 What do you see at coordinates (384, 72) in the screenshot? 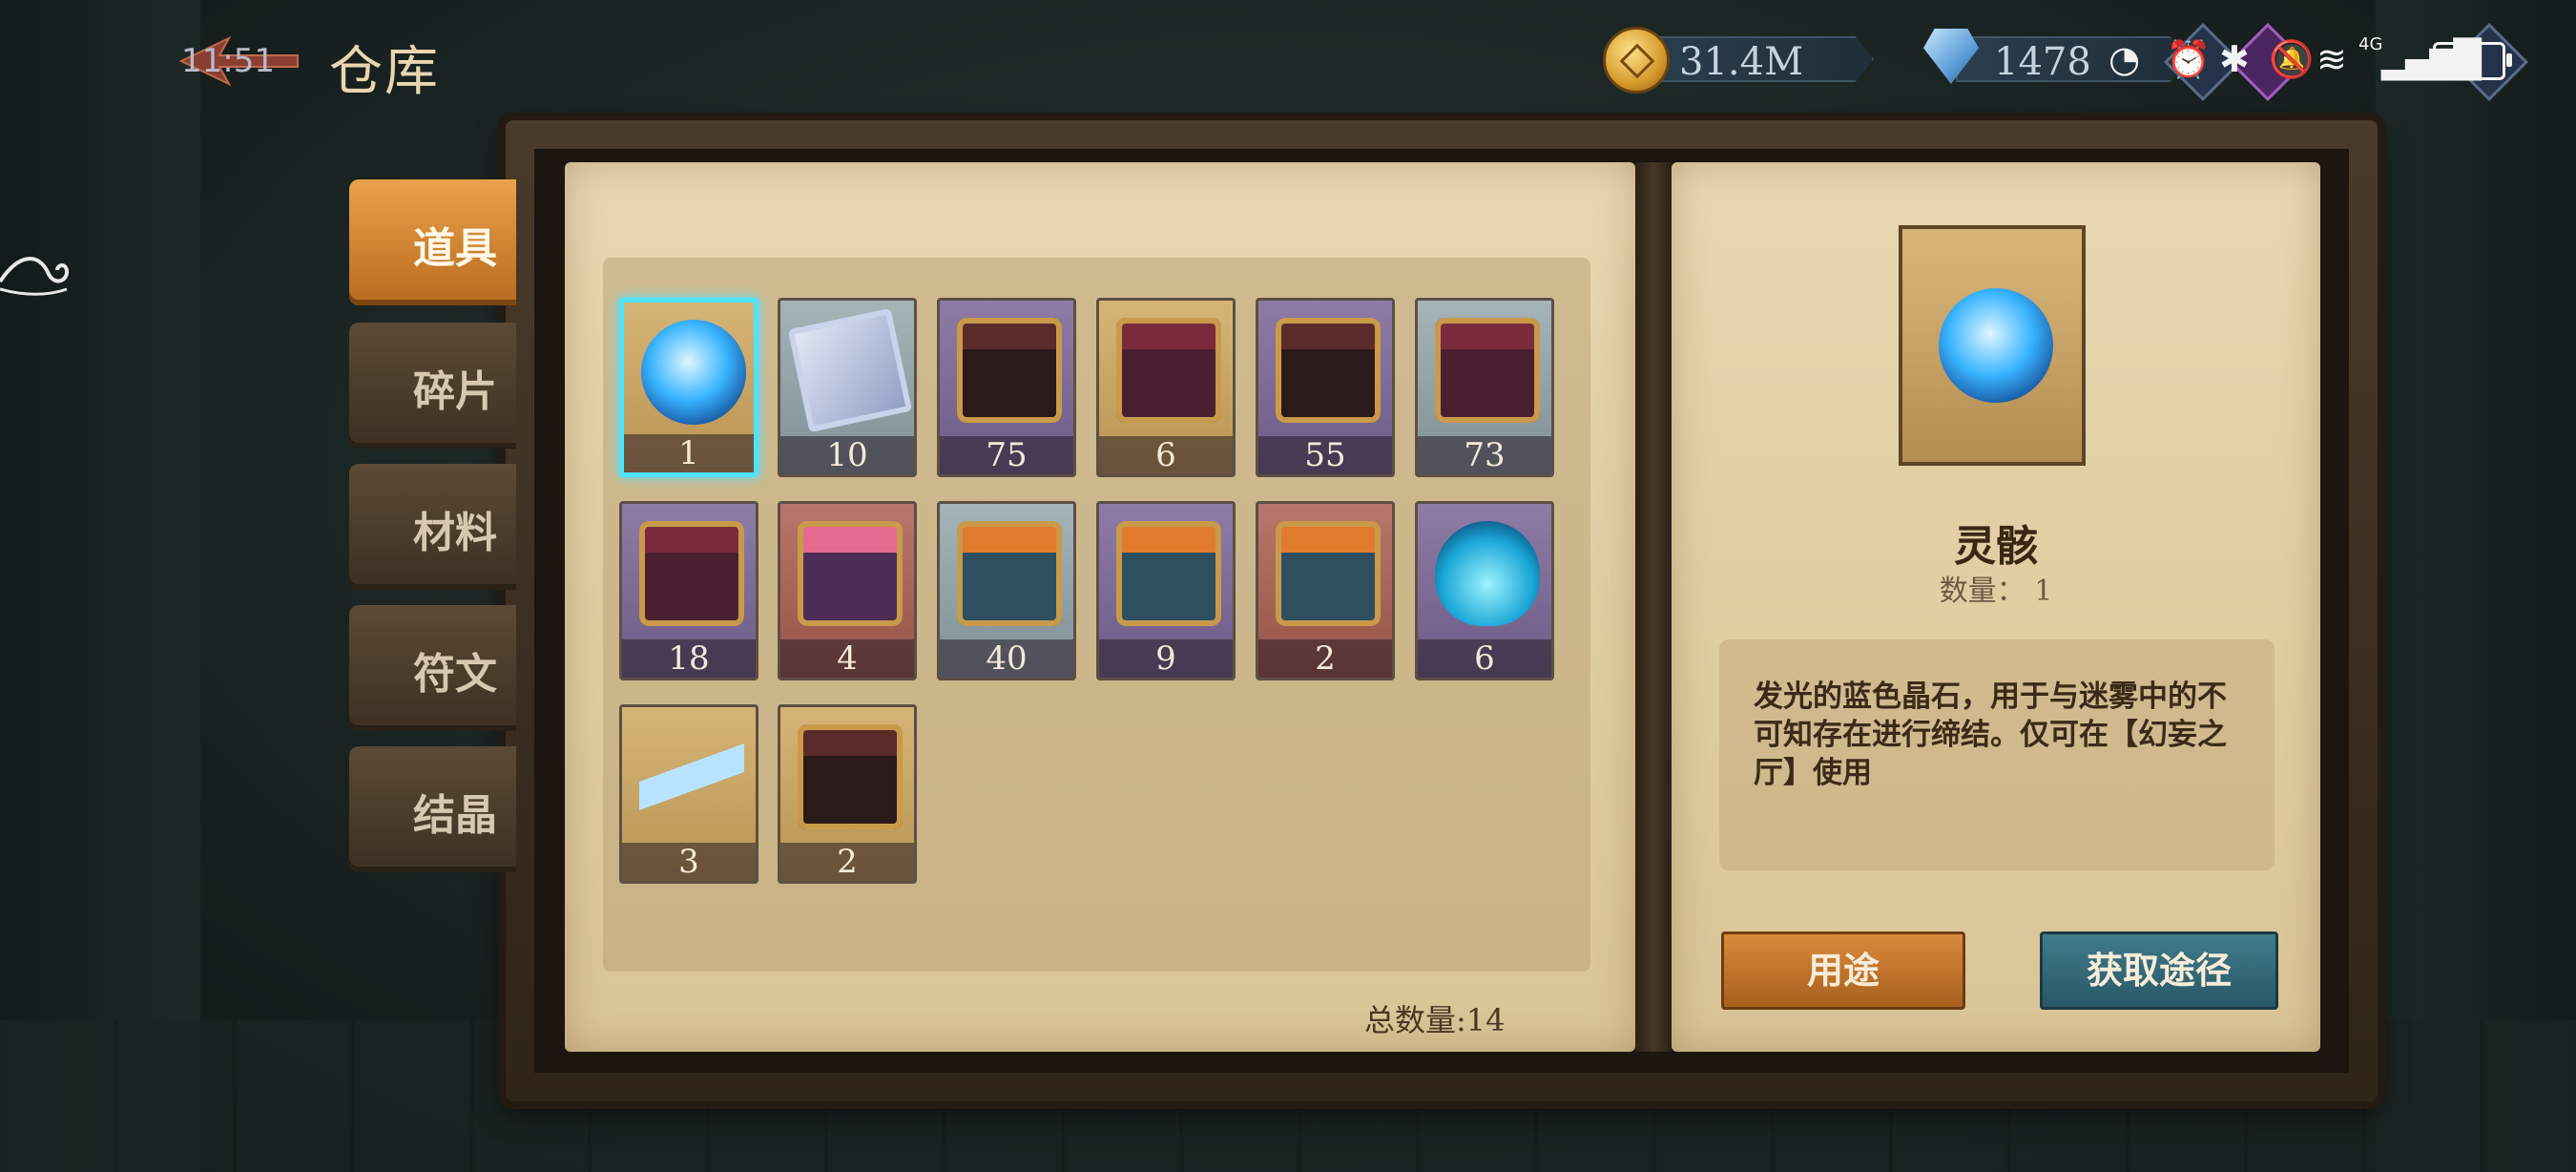
I see `page-title: 仓库` at bounding box center [384, 72].